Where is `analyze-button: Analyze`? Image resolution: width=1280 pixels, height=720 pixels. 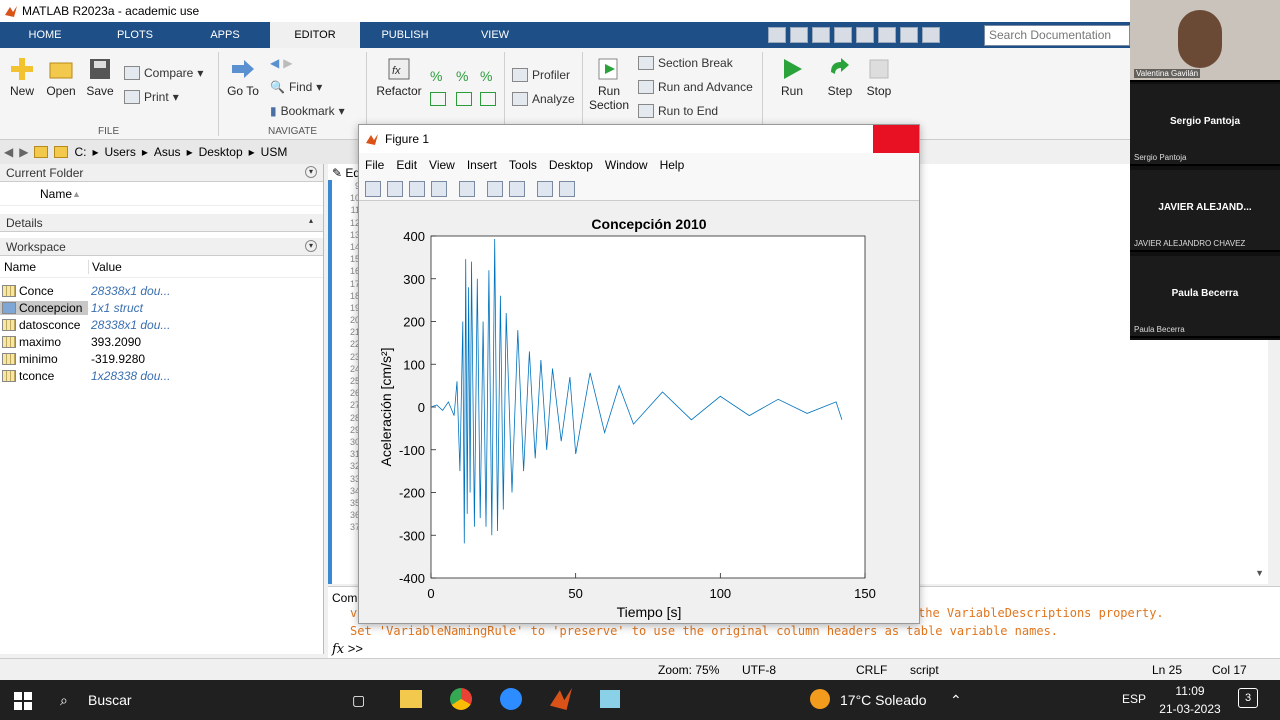 analyze-button: Analyze is located at coordinates (543, 99).